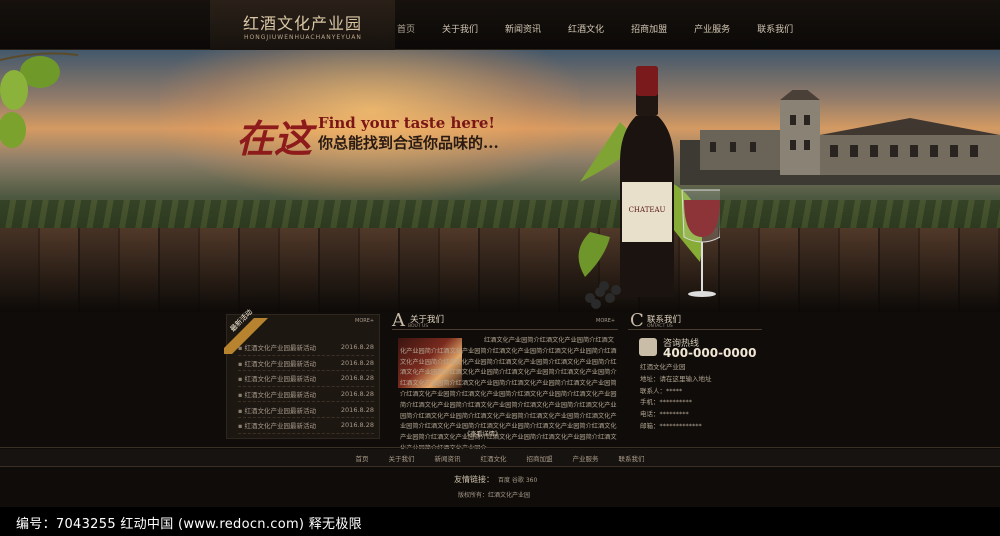 This screenshot has width=1000, height=536. I want to click on nav-item-news: 新闻资讯, so click(523, 28).